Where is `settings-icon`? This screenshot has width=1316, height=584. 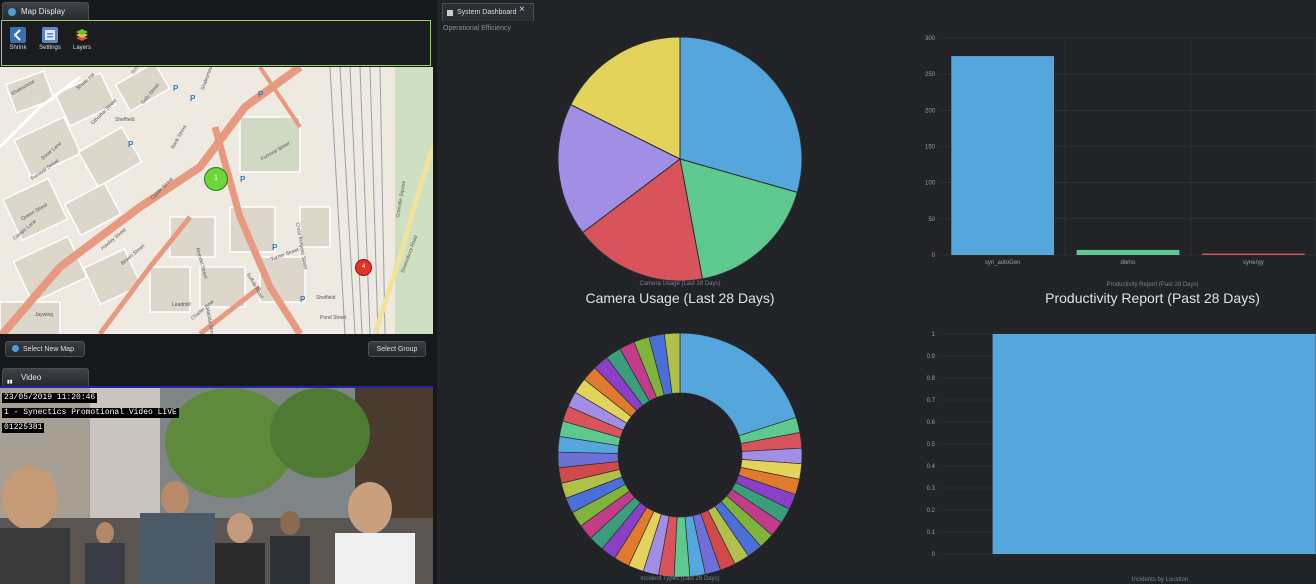 settings-icon is located at coordinates (50, 35).